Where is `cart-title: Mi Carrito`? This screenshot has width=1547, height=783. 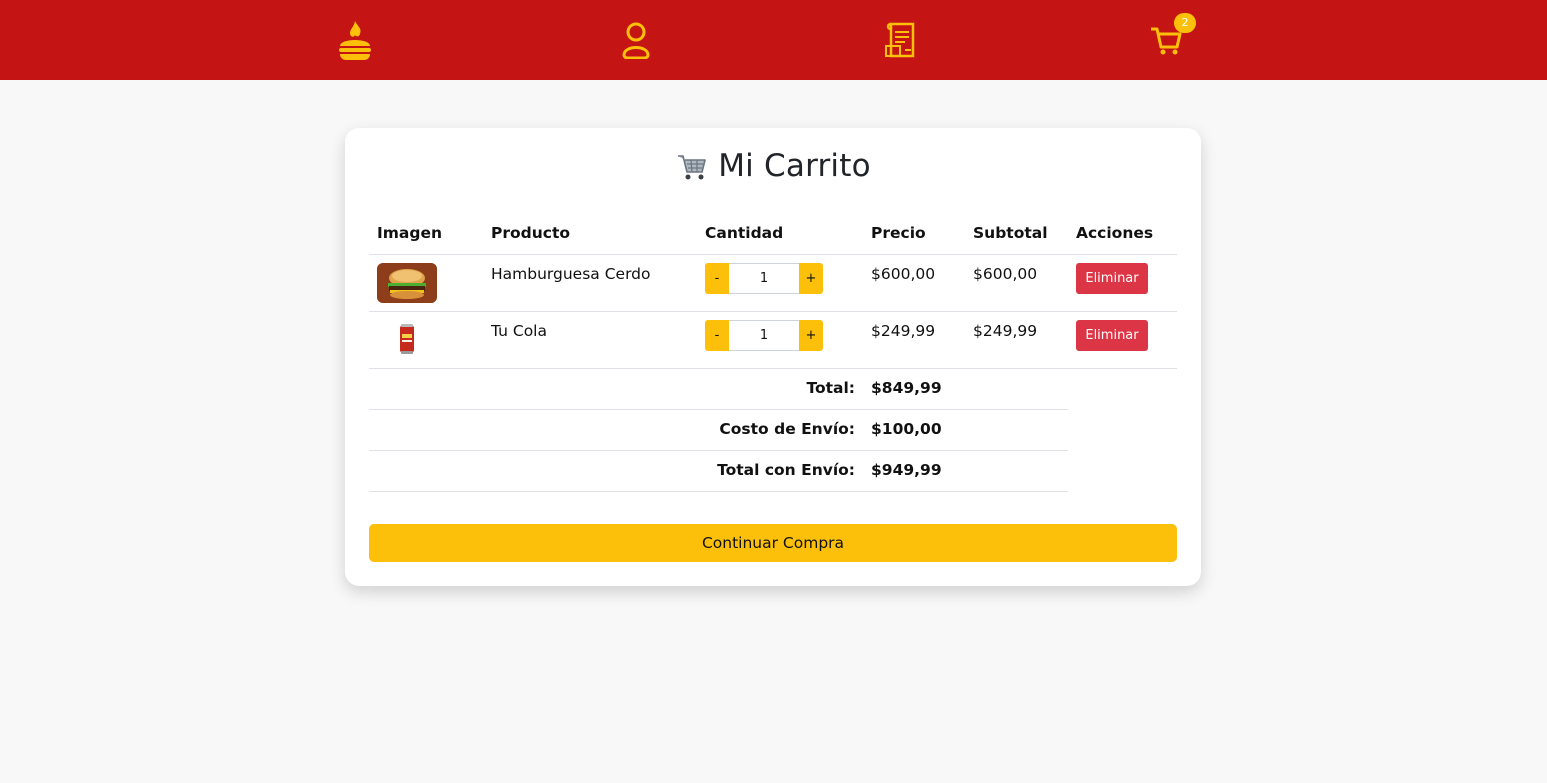
cart-title: Mi Carrito is located at coordinates (773, 166).